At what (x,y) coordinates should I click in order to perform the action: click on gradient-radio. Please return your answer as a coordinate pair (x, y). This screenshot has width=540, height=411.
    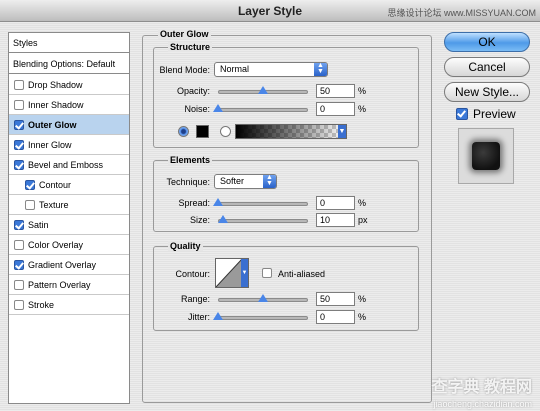
    Looking at the image, I should click on (225, 131).